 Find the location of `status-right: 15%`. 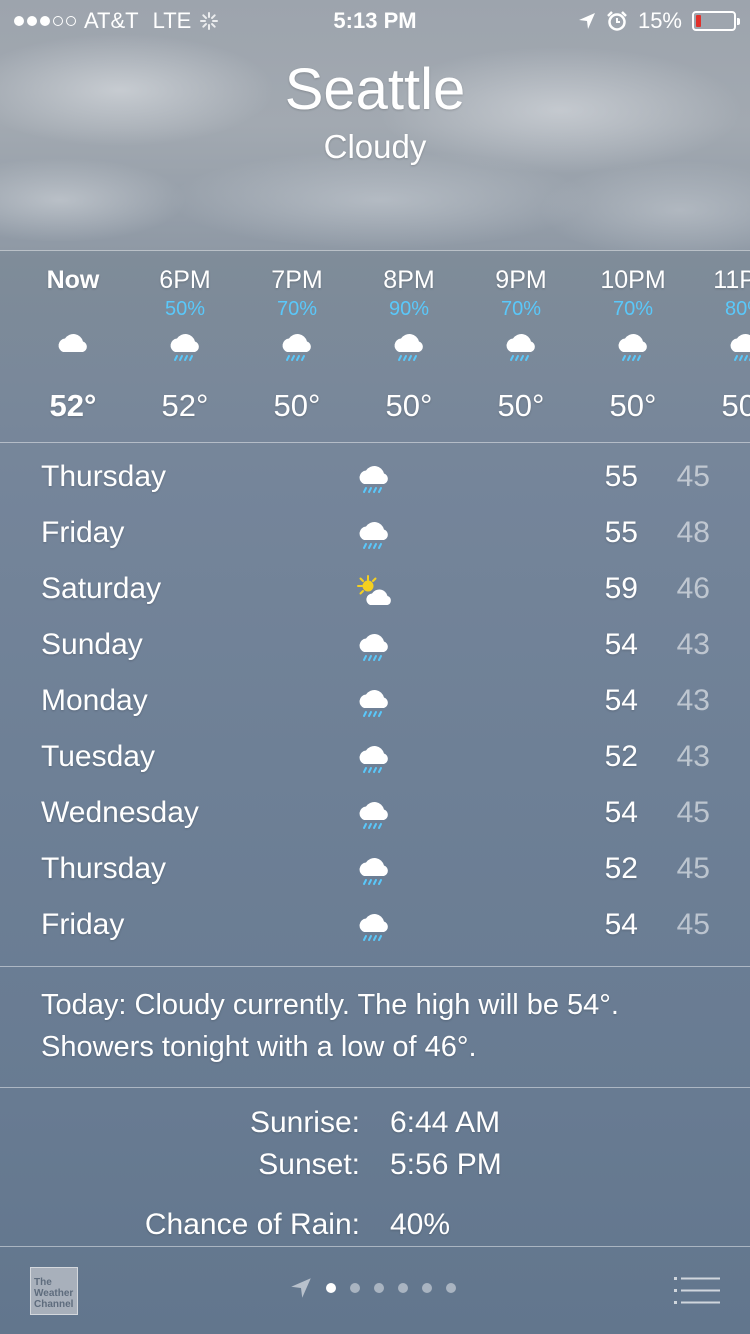

status-right: 15% is located at coordinates (659, 21).